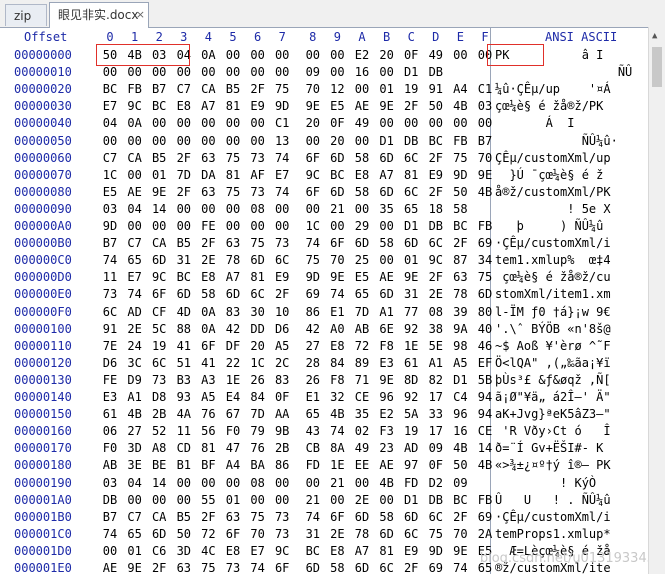 Image resolution: width=665 pixels, height=578 pixels. Describe the element at coordinates (233, 568) in the screenshot. I see `hex-byte: 73` at that location.